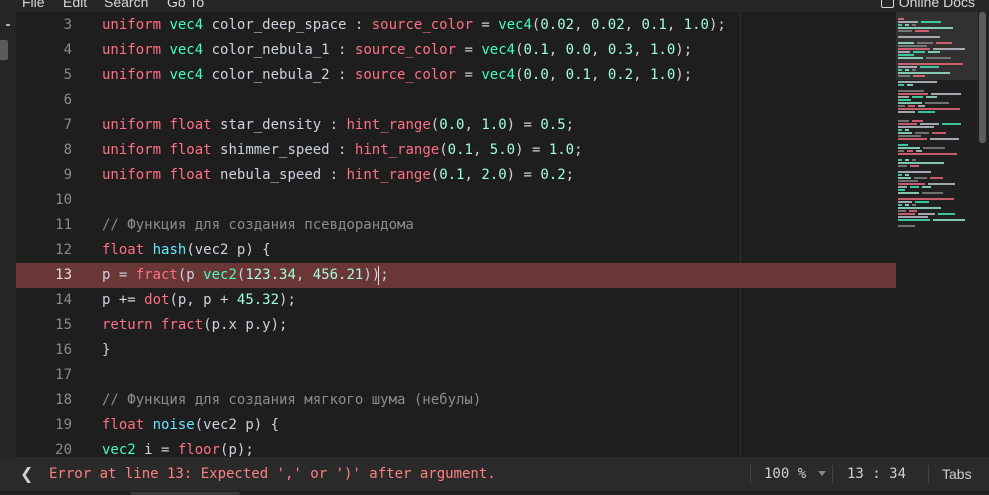  Describe the element at coordinates (456, 375) in the screenshot. I see `code-line: 17` at that location.